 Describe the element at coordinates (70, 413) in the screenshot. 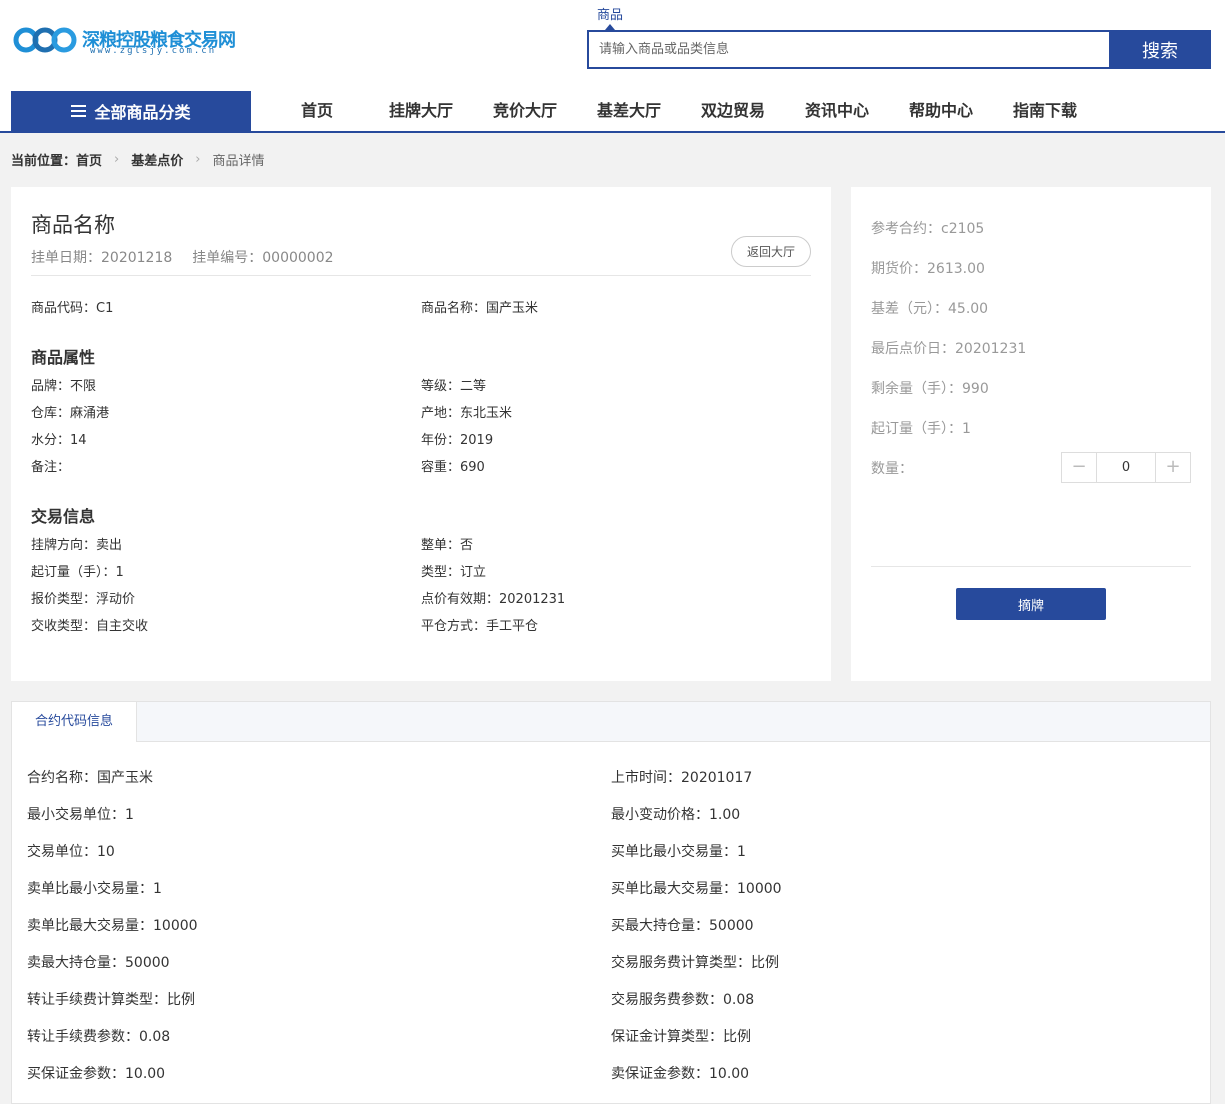

I see `attr-warehouse: 仓库：麻涌港` at that location.